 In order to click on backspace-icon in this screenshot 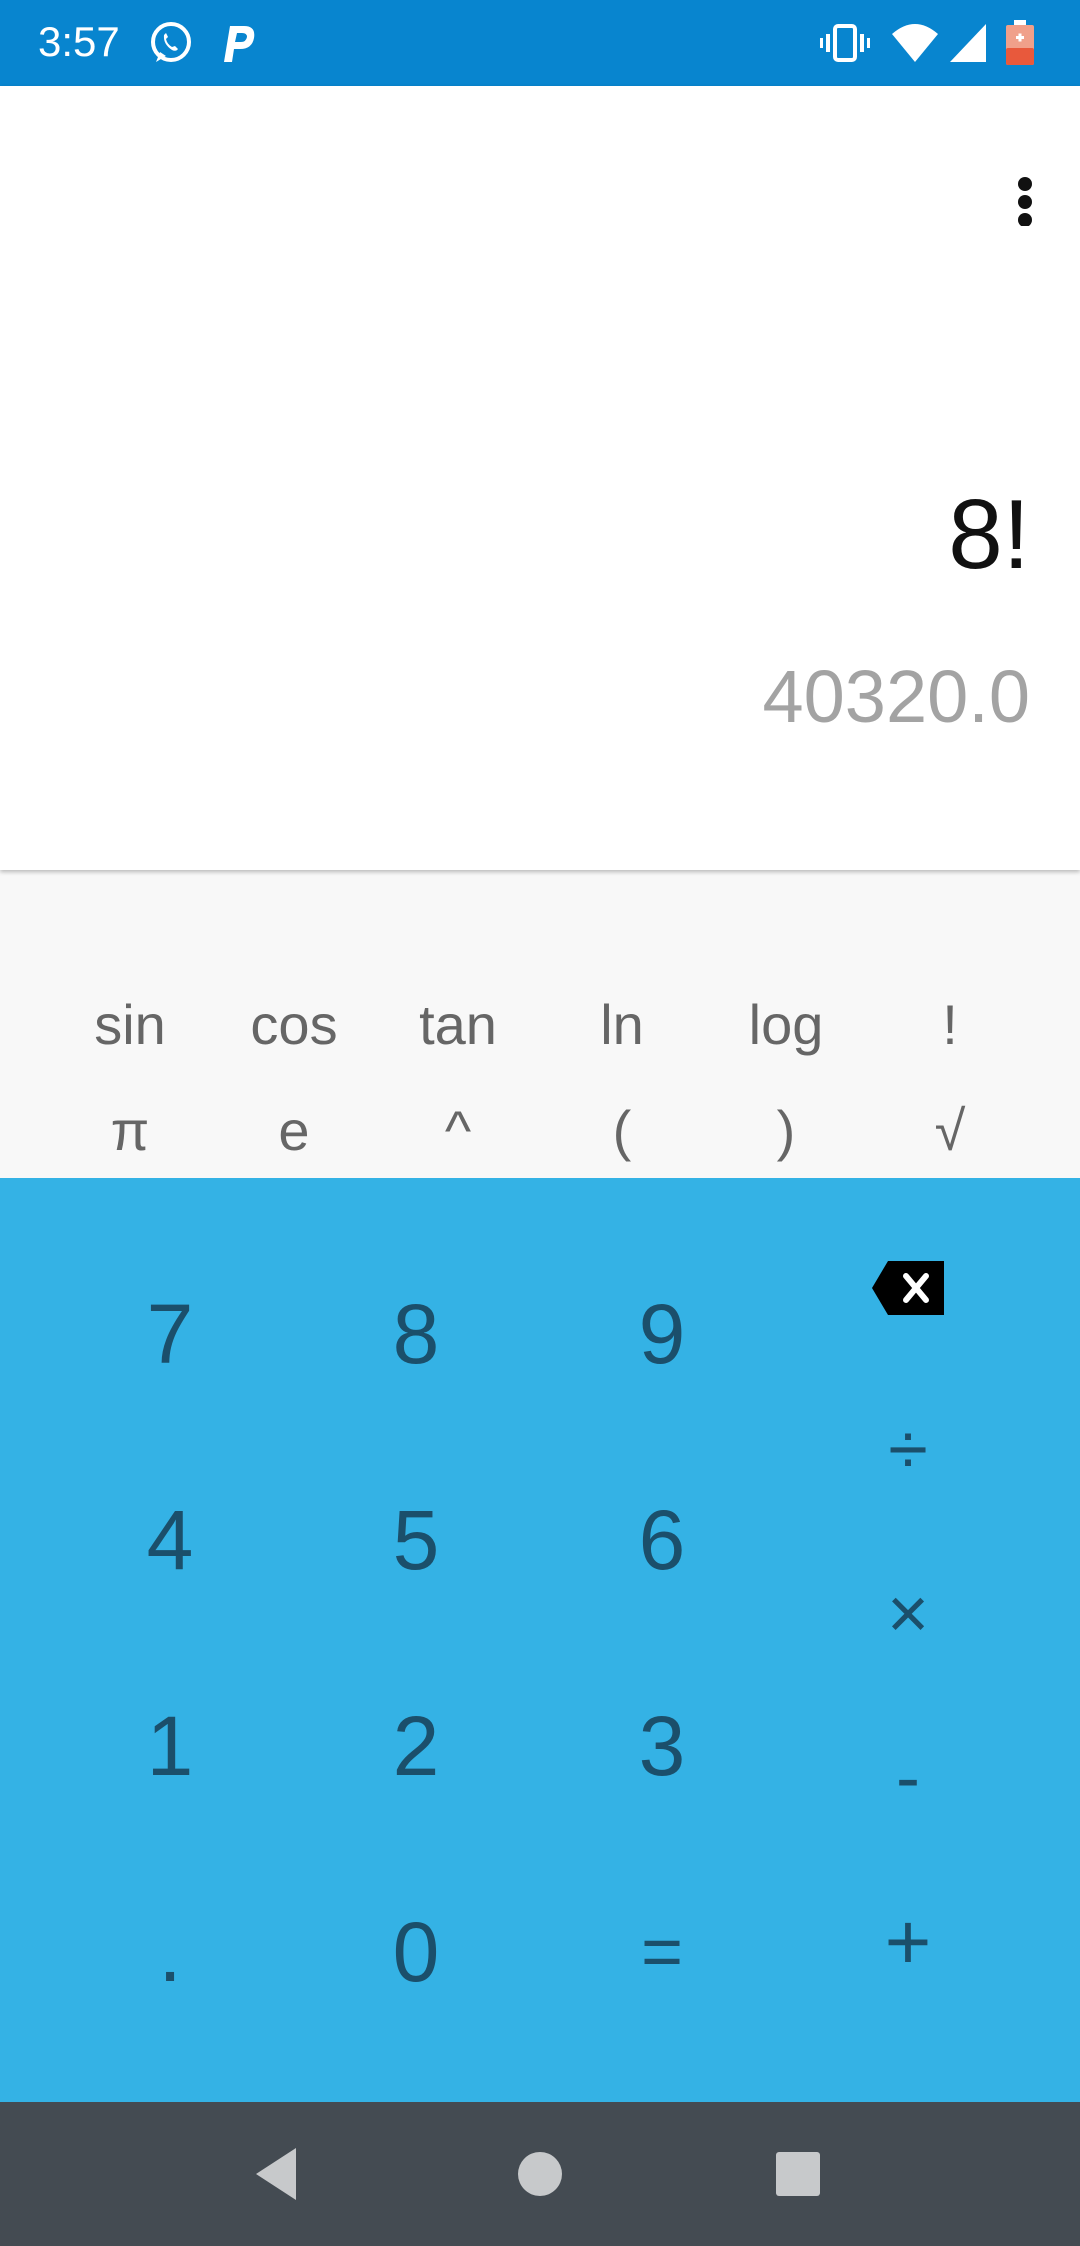, I will do `click(908, 1288)`.